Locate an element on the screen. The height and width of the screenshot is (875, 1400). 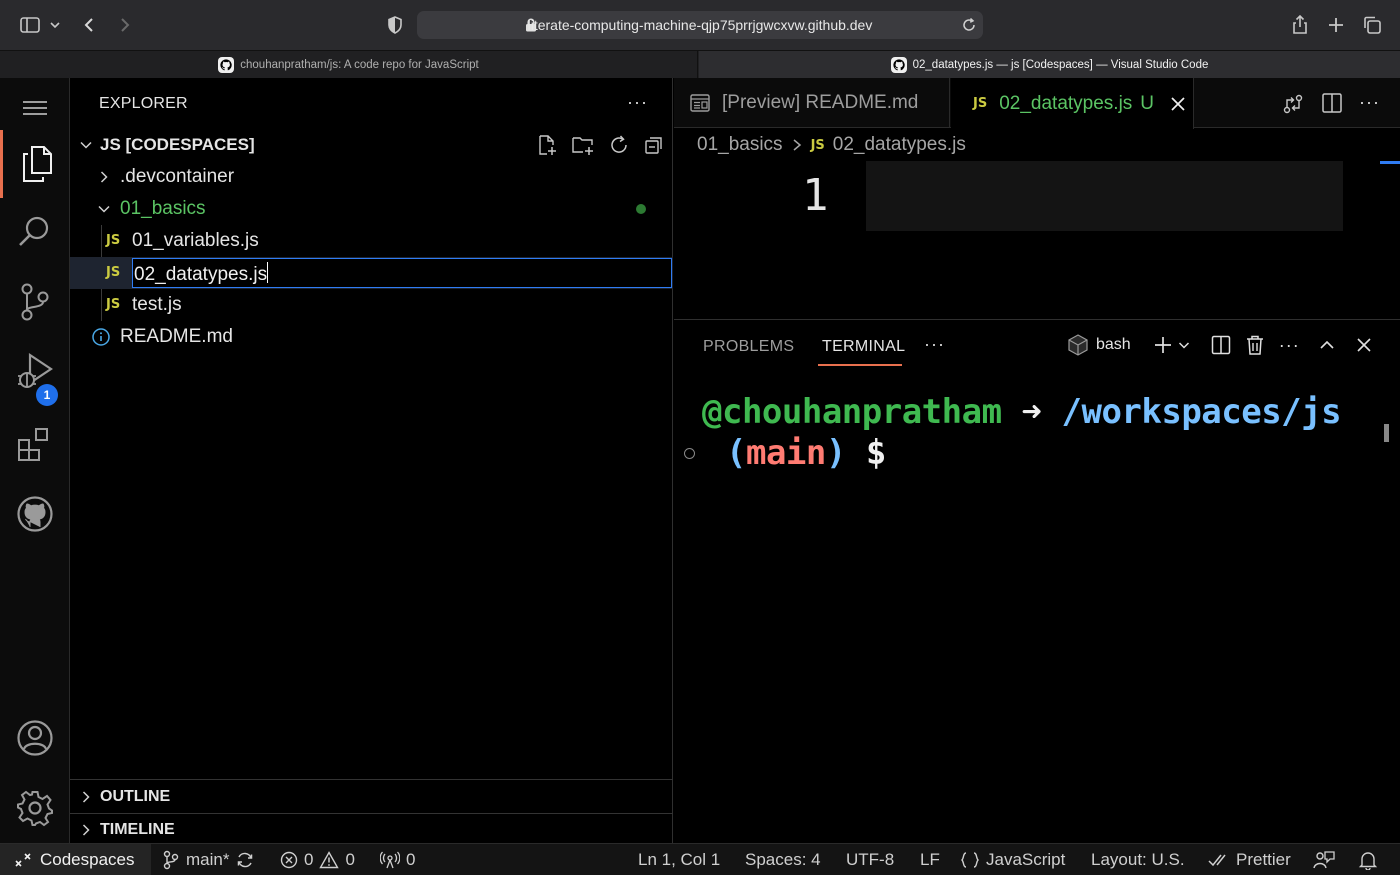
remote-indicator-button: Codespaces is located at coordinates (75, 859).